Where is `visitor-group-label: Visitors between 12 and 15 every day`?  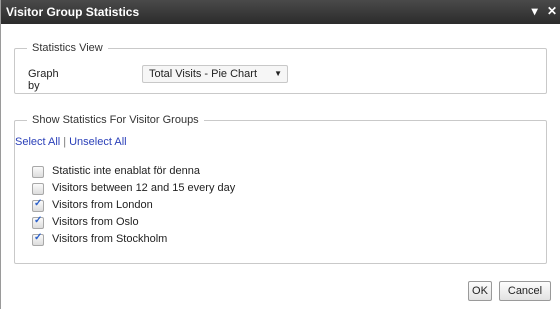 visitor-group-label: Visitors between 12 and 15 every day is located at coordinates (144, 188).